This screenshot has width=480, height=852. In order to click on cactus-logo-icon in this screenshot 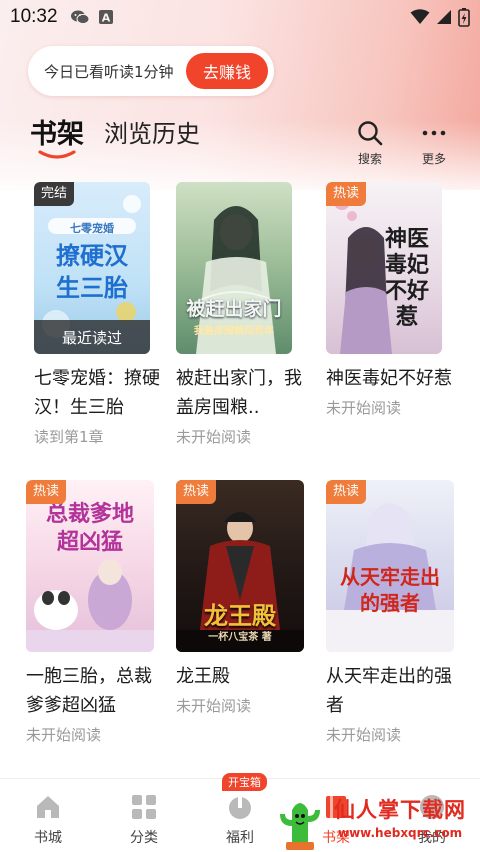, I will do `click(300, 826)`.